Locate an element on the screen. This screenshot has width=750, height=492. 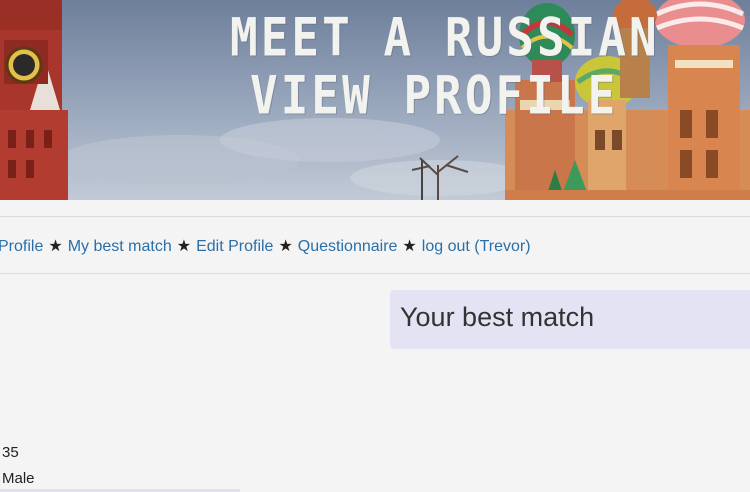
best-match-heading: Your best match is located at coordinates (497, 317).